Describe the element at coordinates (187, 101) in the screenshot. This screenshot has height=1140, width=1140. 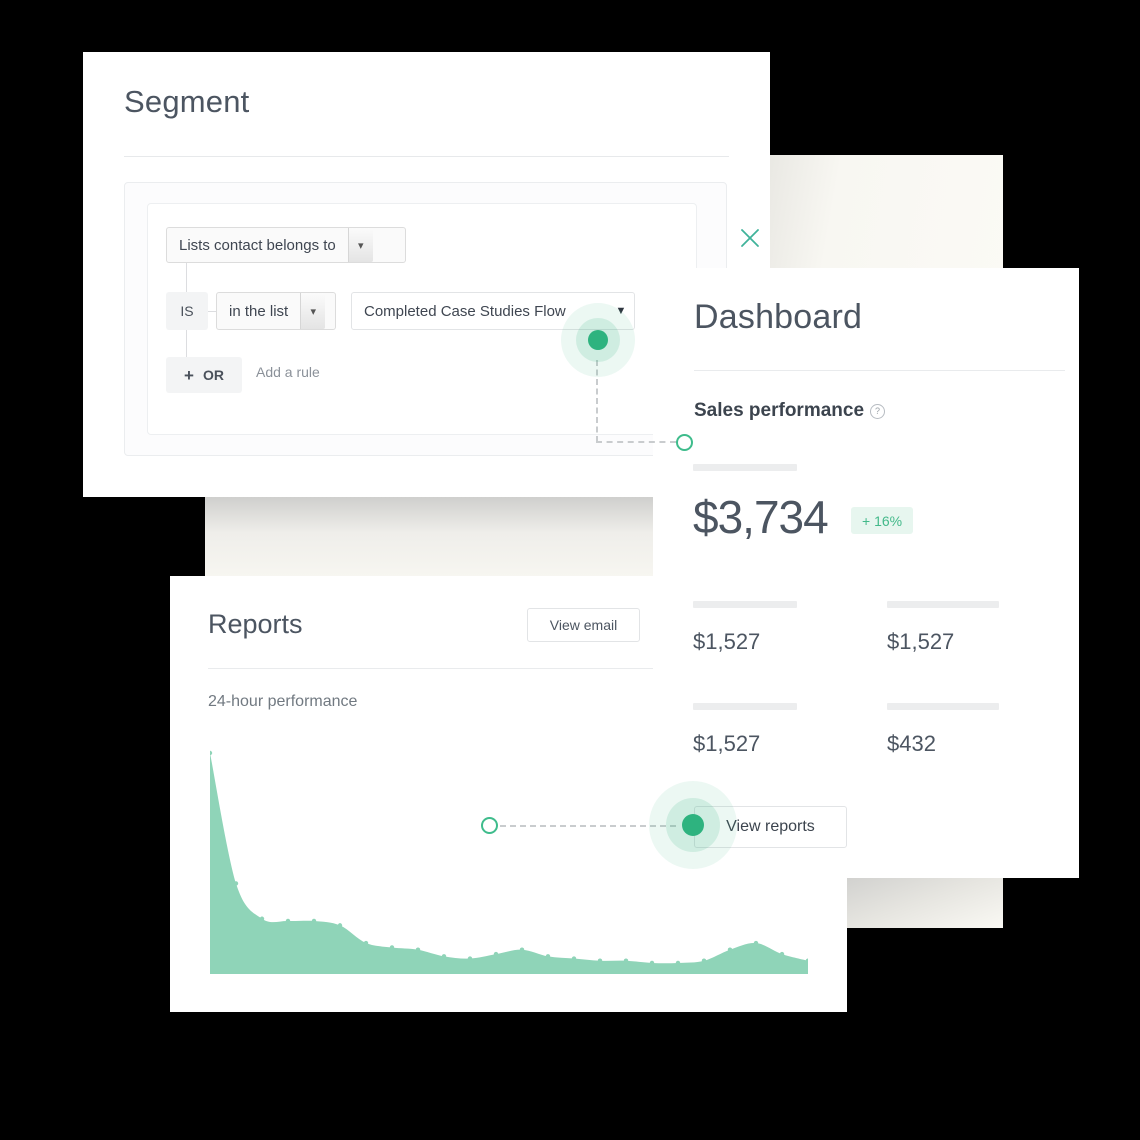
I see `segment-title: Segment` at that location.